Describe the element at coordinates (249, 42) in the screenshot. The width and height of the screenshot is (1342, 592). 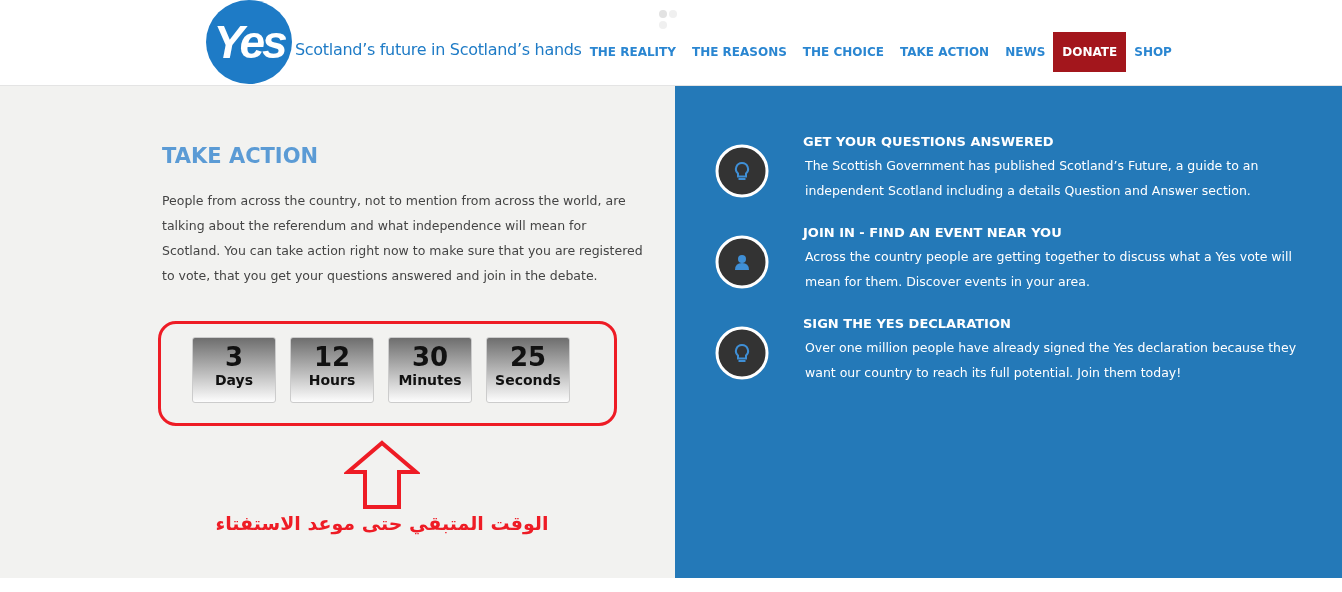
I see `logo-circle: Yes` at that location.